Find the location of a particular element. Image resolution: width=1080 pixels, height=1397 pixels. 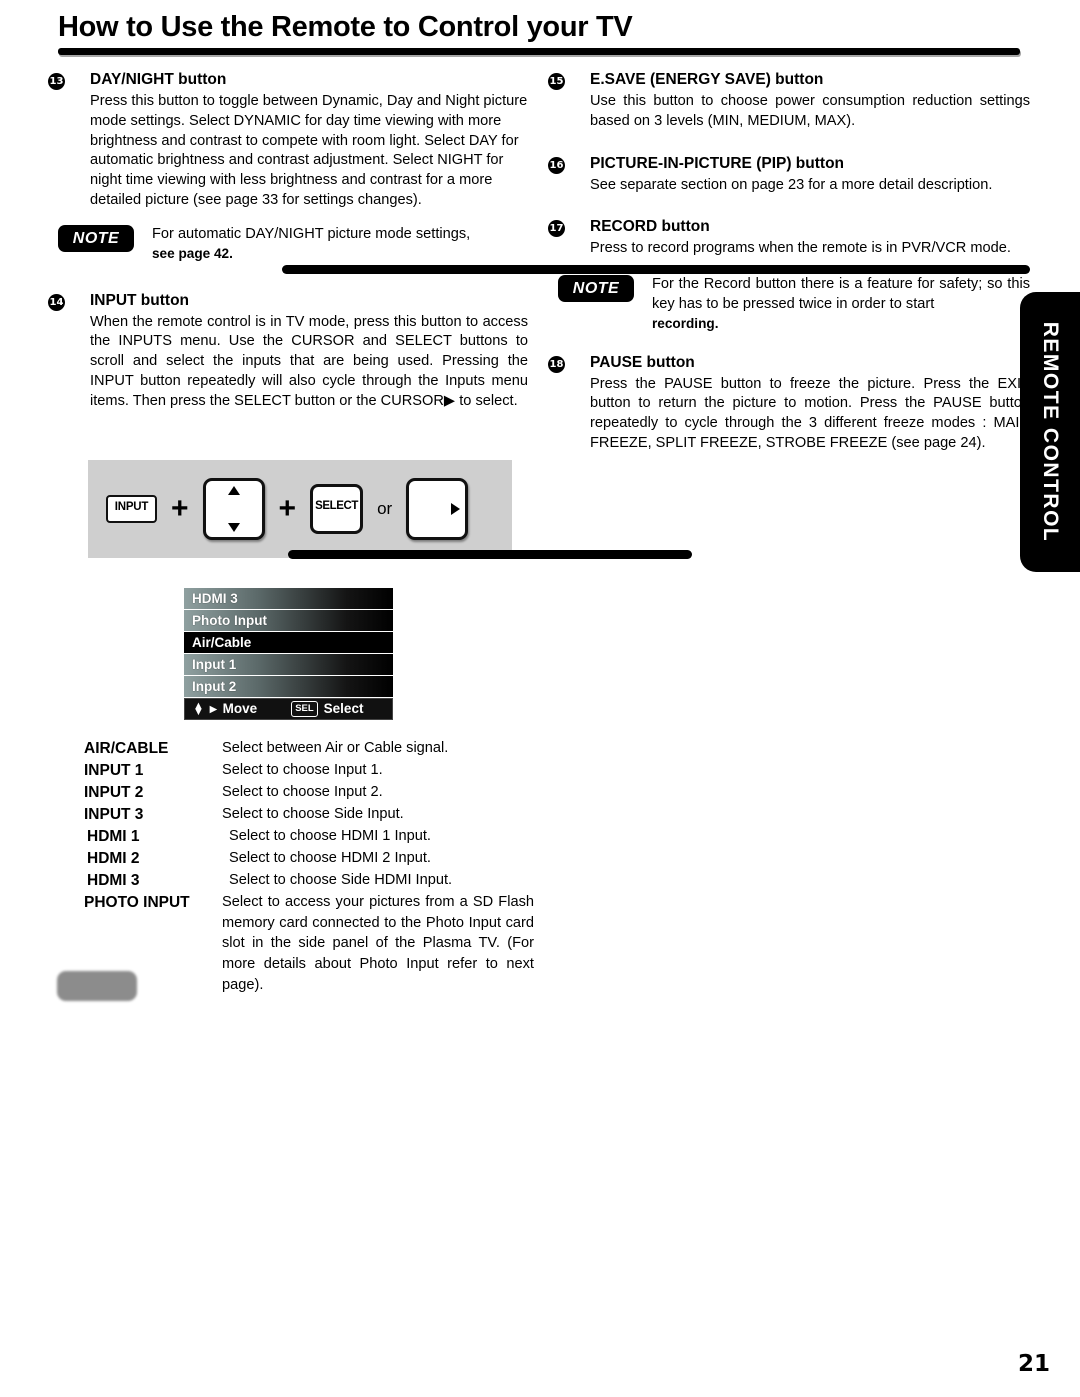

osd-sel-key: SEL is located at coordinates (304, 709).